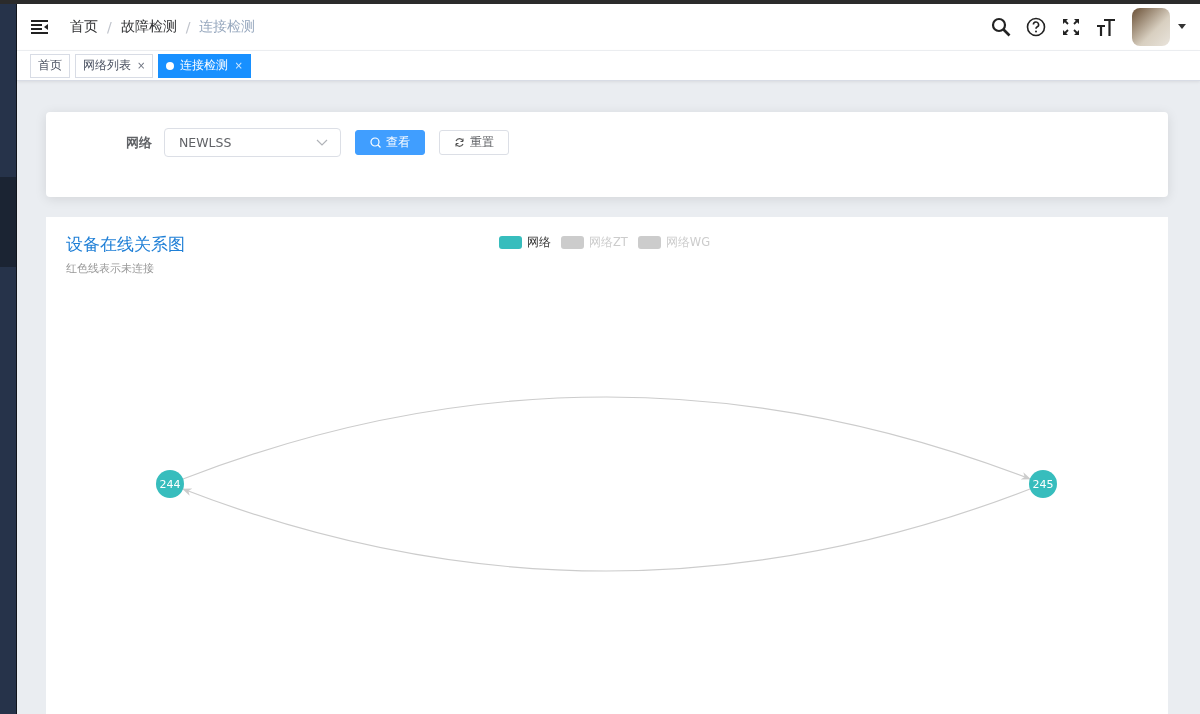  What do you see at coordinates (148, 27) in the screenshot?
I see `breadcrumb-item: 故障检测` at bounding box center [148, 27].